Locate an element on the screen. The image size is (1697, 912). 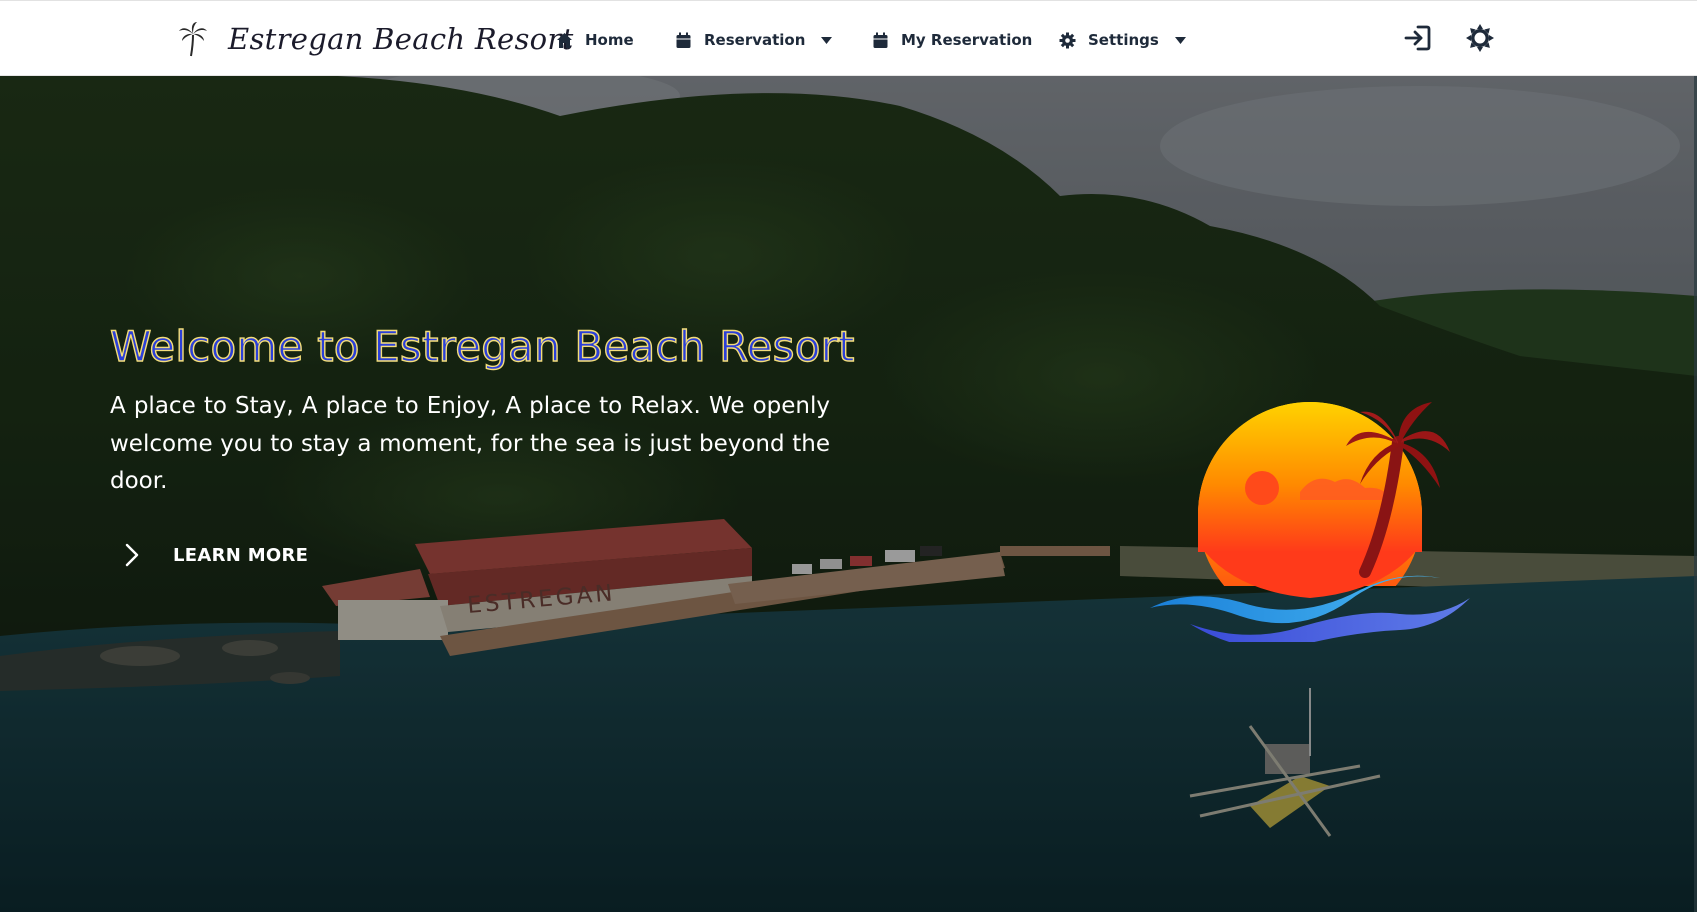
sun-icon is located at coordinates (1480, 38).